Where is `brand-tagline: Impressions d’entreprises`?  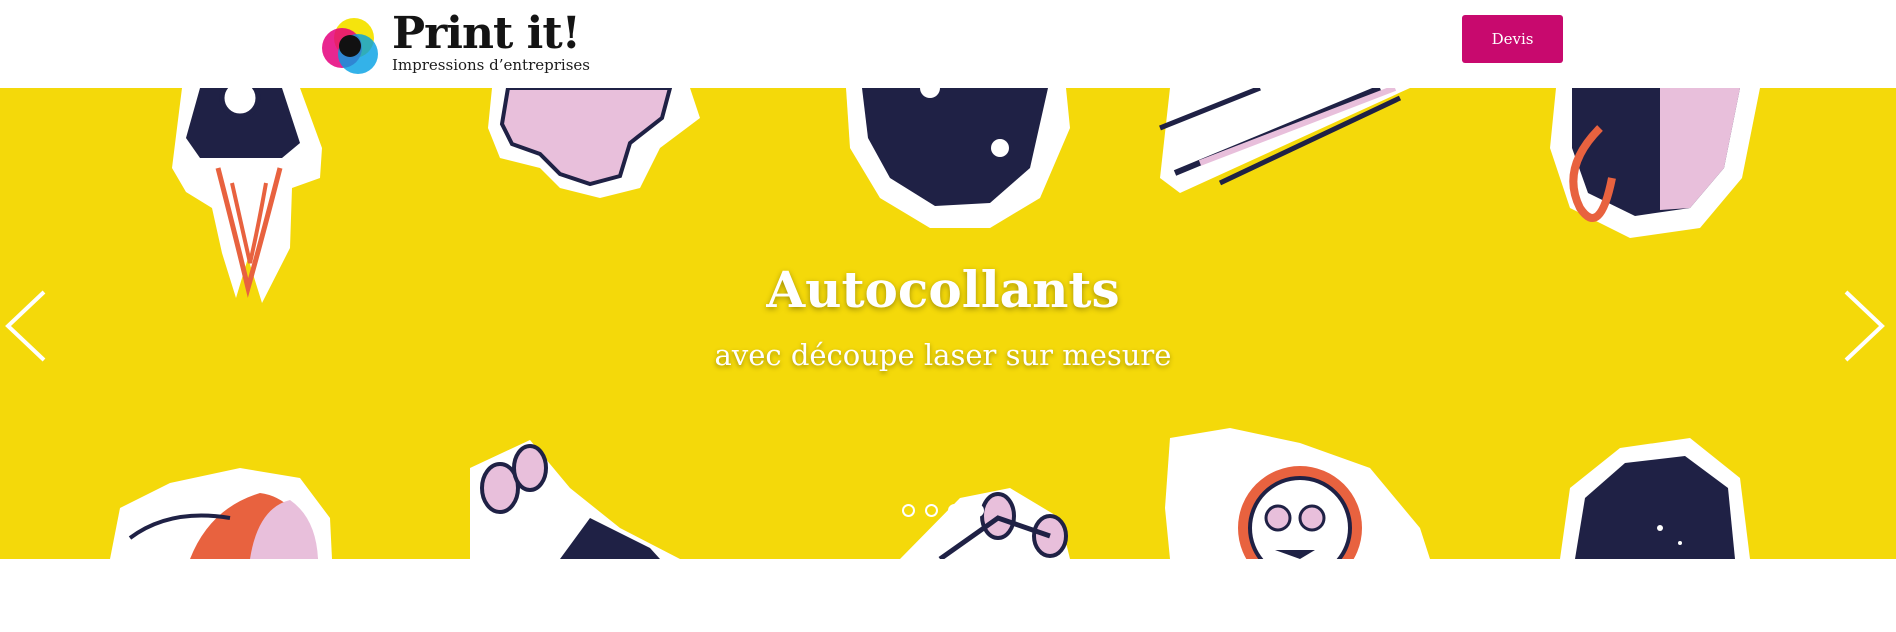
brand-tagline: Impressions d’entreprises is located at coordinates (491, 65).